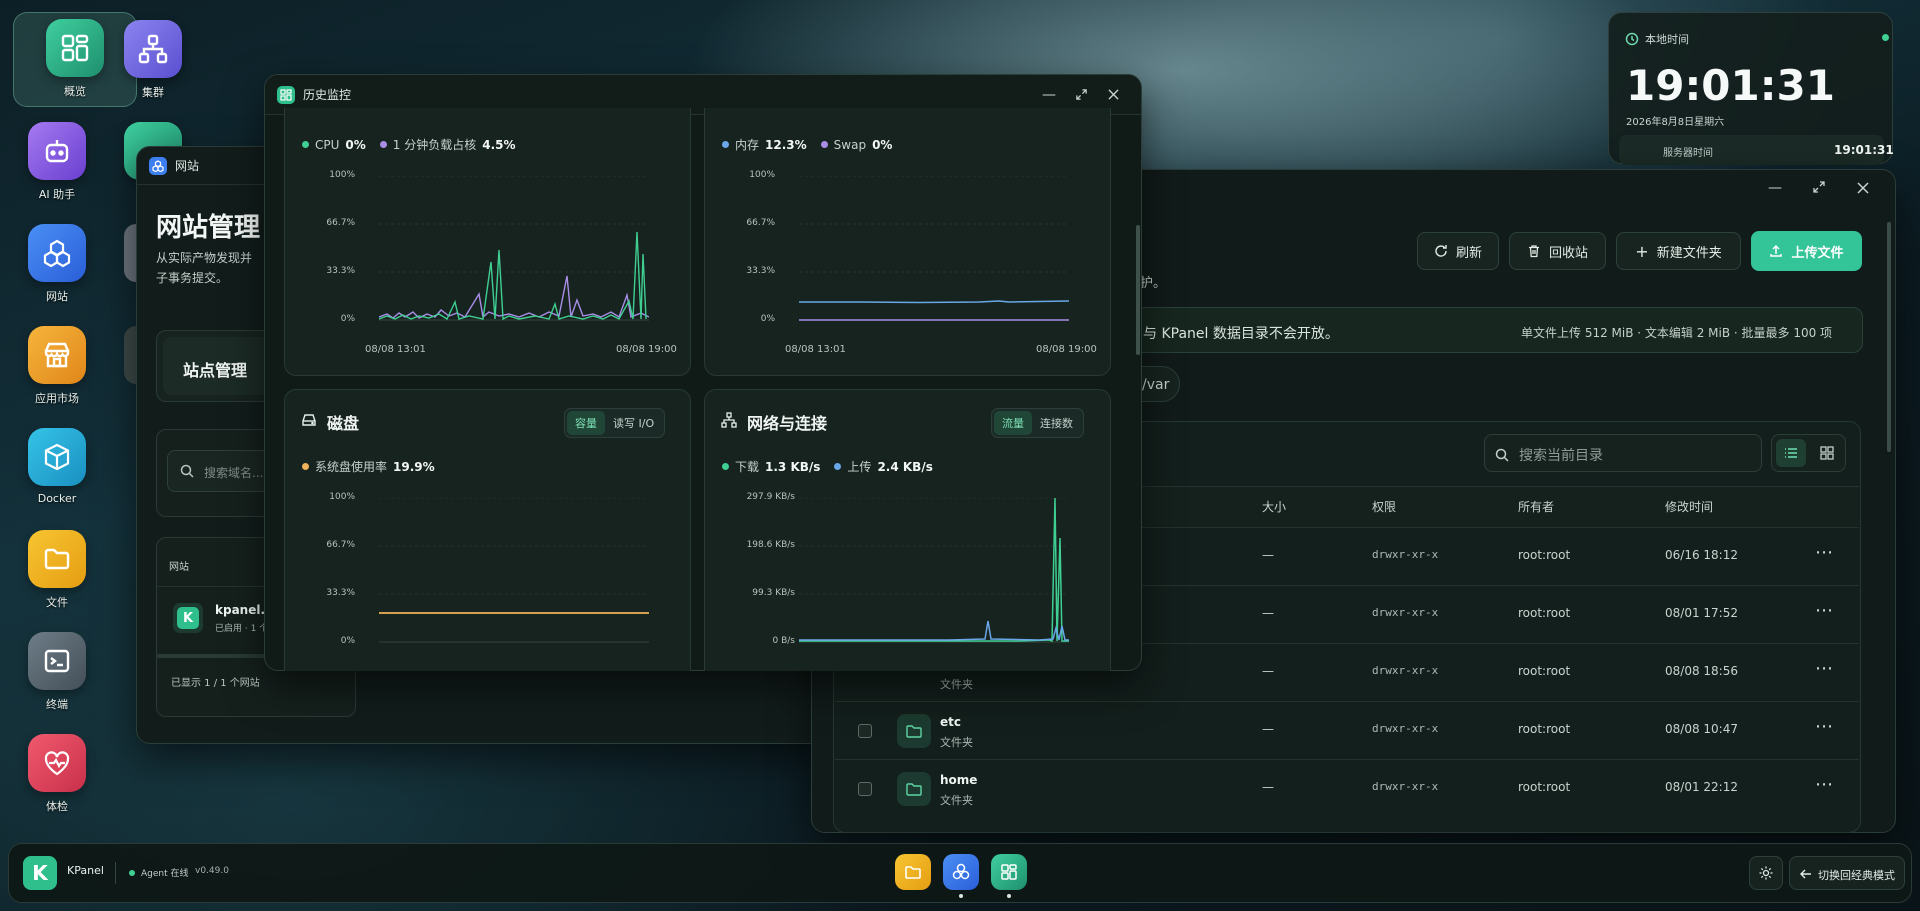  What do you see at coordinates (586, 423) in the screenshot?
I see `capacity-tab: 容量` at bounding box center [586, 423].